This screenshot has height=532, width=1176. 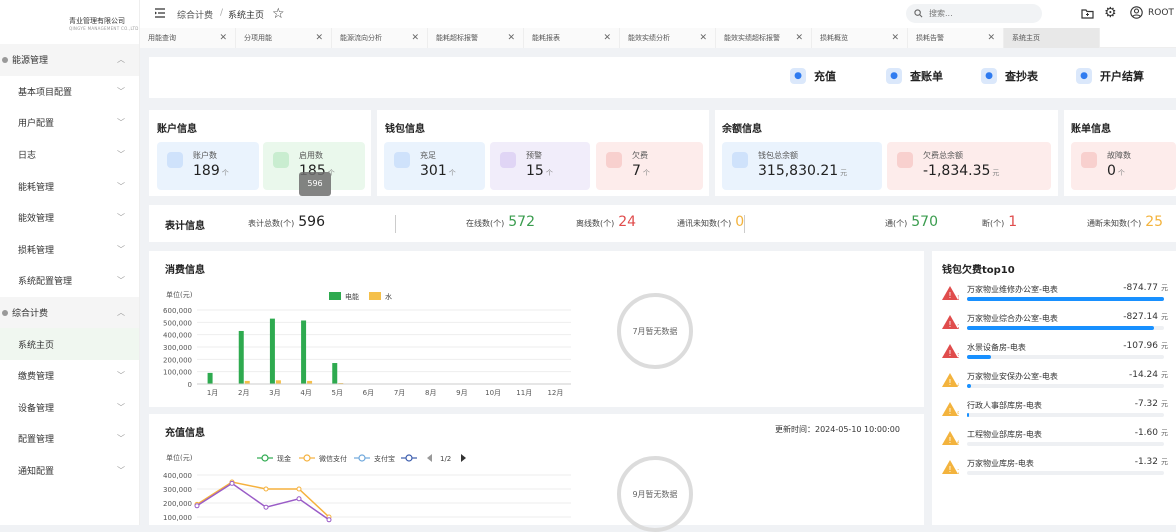 I want to click on rank-warning-icon: ! 6, so click(x=951, y=438).